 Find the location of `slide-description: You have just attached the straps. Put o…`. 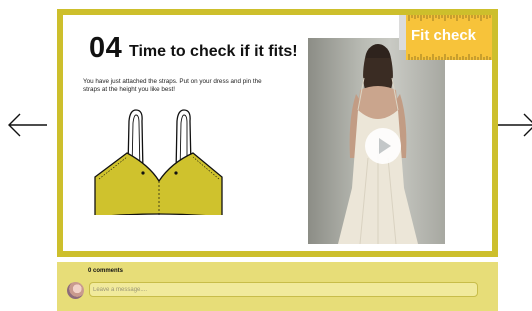

slide-description: You have just attached the straps. Put o… is located at coordinates (172, 85).